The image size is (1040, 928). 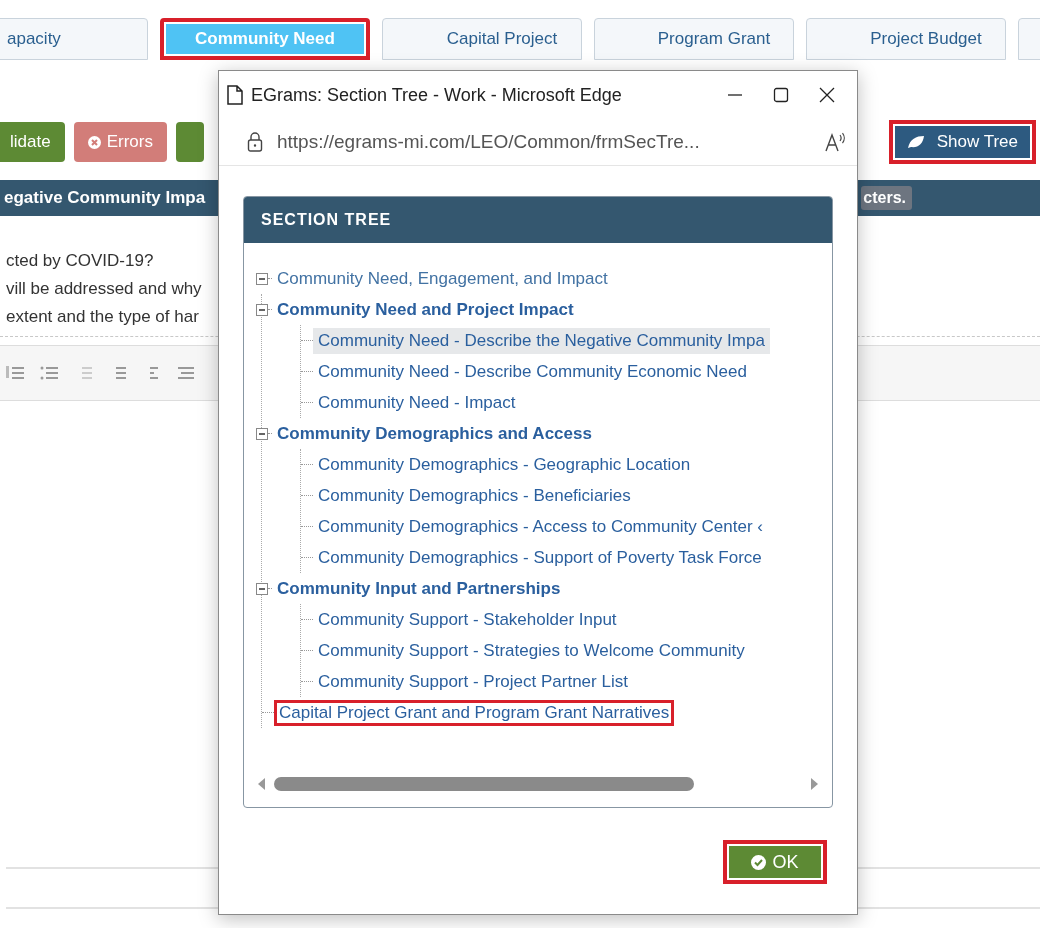 I want to click on tree-item: Community Need - Describe Community Economic Need, so click(x=532, y=371).